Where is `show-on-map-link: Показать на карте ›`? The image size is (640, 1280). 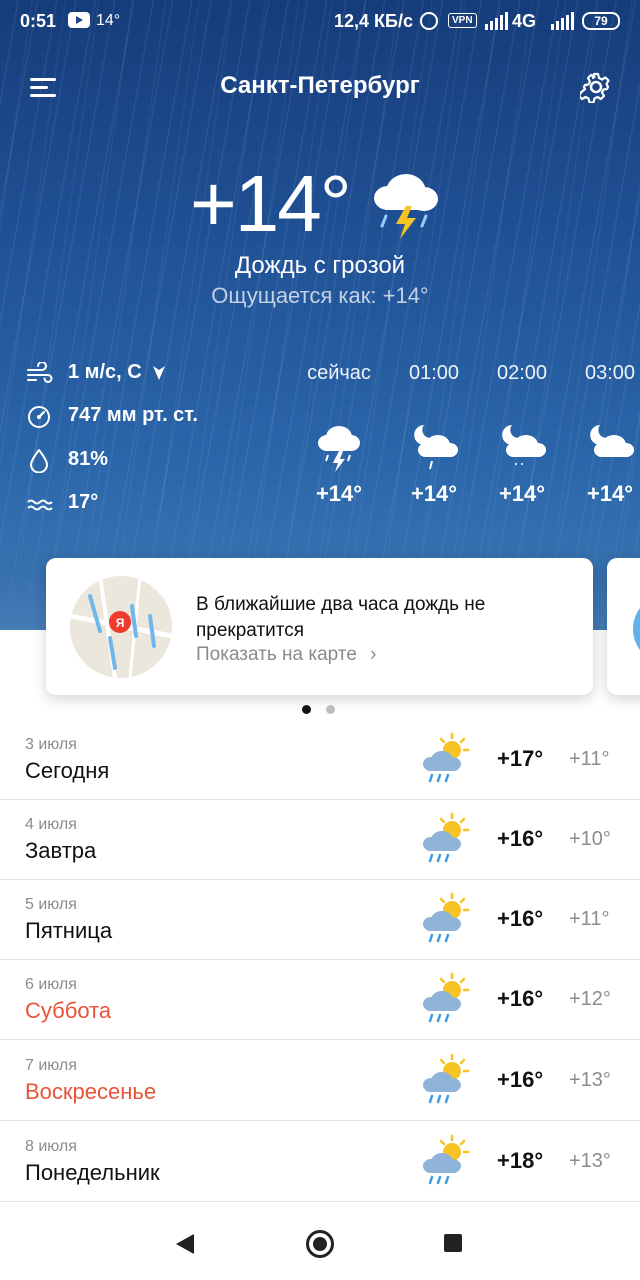
show-on-map-link: Показать на карте › is located at coordinates (286, 655).